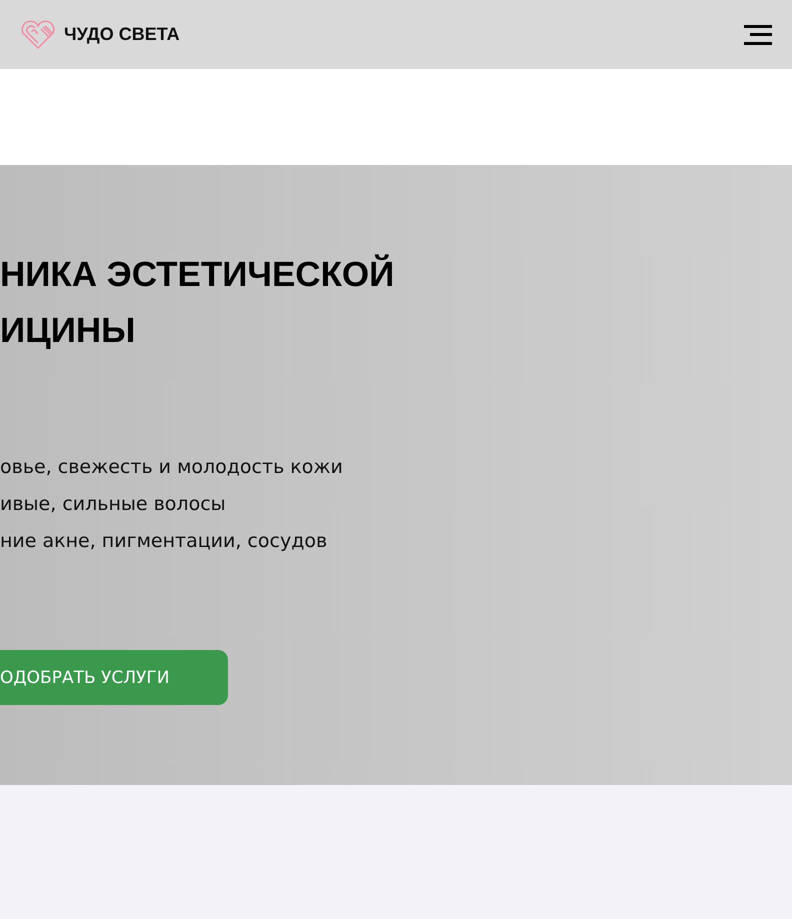 Image resolution: width=792 pixels, height=919 pixels. Describe the element at coordinates (113, 504) in the screenshot. I see `benefit-text: ивые, сильные волосы` at that location.